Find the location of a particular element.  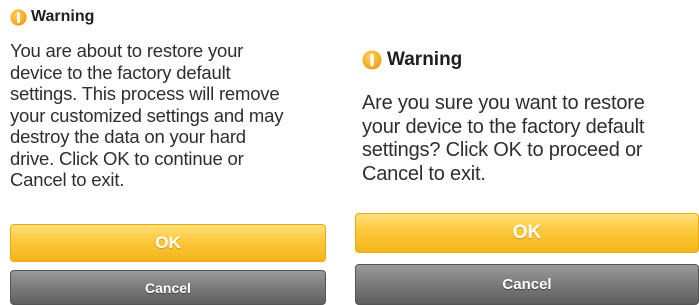

message-line: settings? Click OK to proceed or is located at coordinates (502, 150).